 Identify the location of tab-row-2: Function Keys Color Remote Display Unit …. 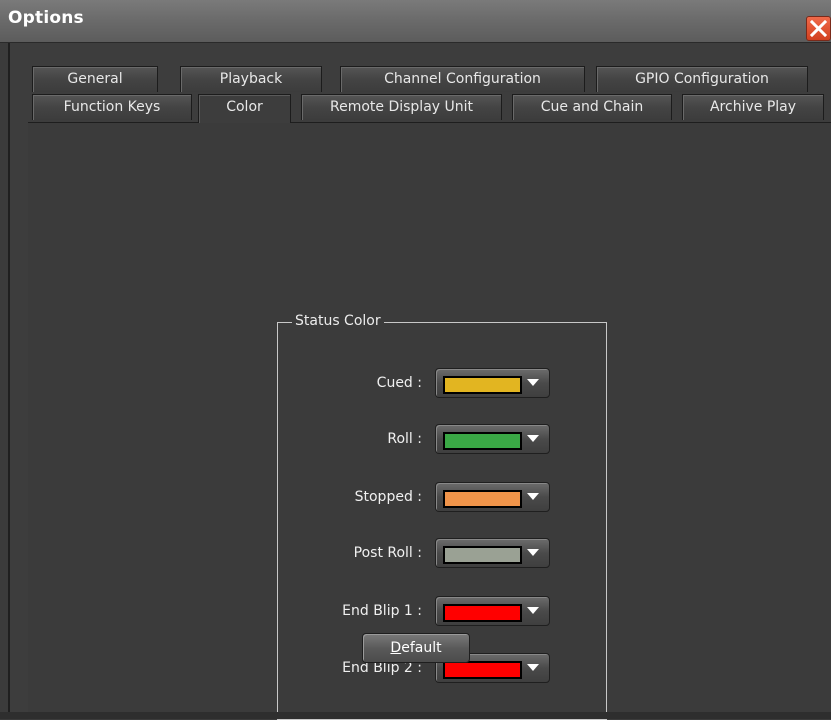
(420, 108).